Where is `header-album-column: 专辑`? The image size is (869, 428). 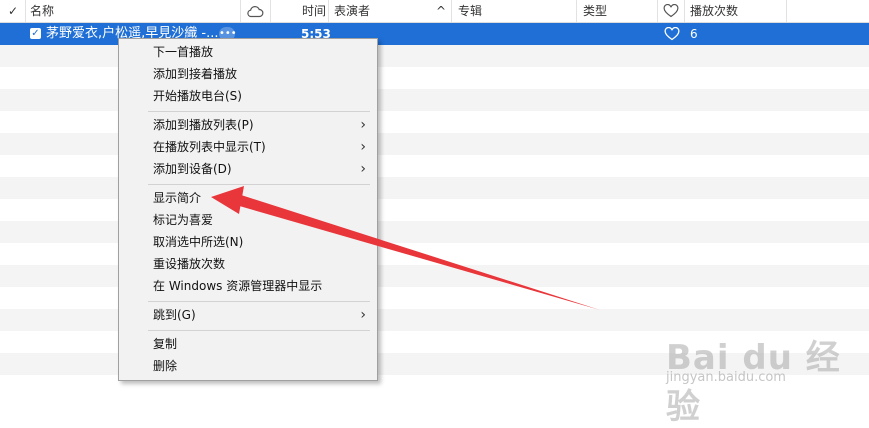
header-album-column: 专辑 is located at coordinates (470, 11).